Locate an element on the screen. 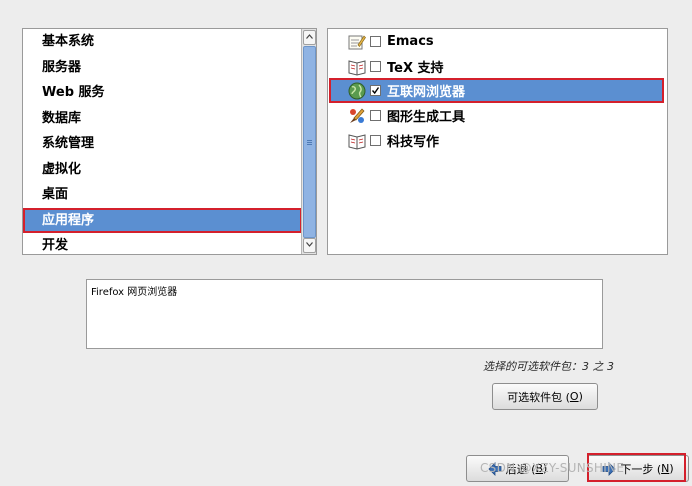  next-label: 下一步 ( is located at coordinates (641, 469).